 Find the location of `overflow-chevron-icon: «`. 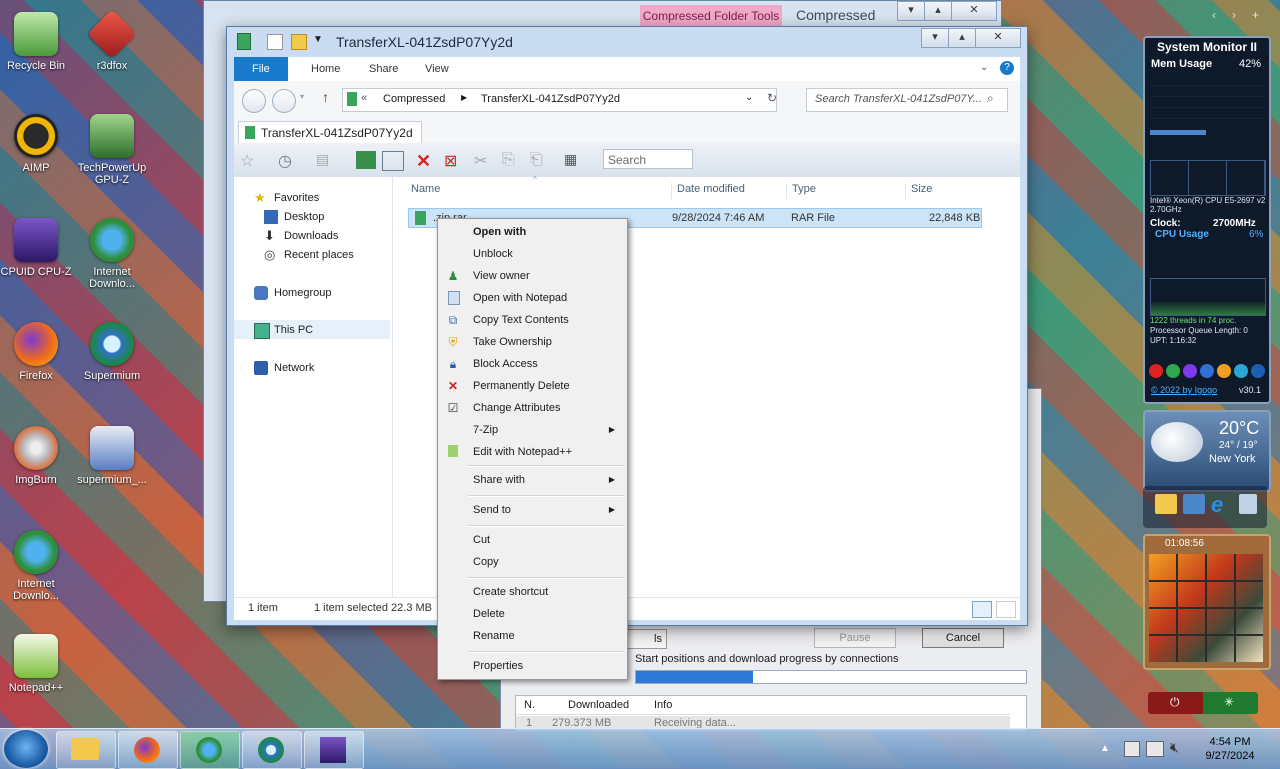

overflow-chevron-icon: « is located at coordinates (364, 98).